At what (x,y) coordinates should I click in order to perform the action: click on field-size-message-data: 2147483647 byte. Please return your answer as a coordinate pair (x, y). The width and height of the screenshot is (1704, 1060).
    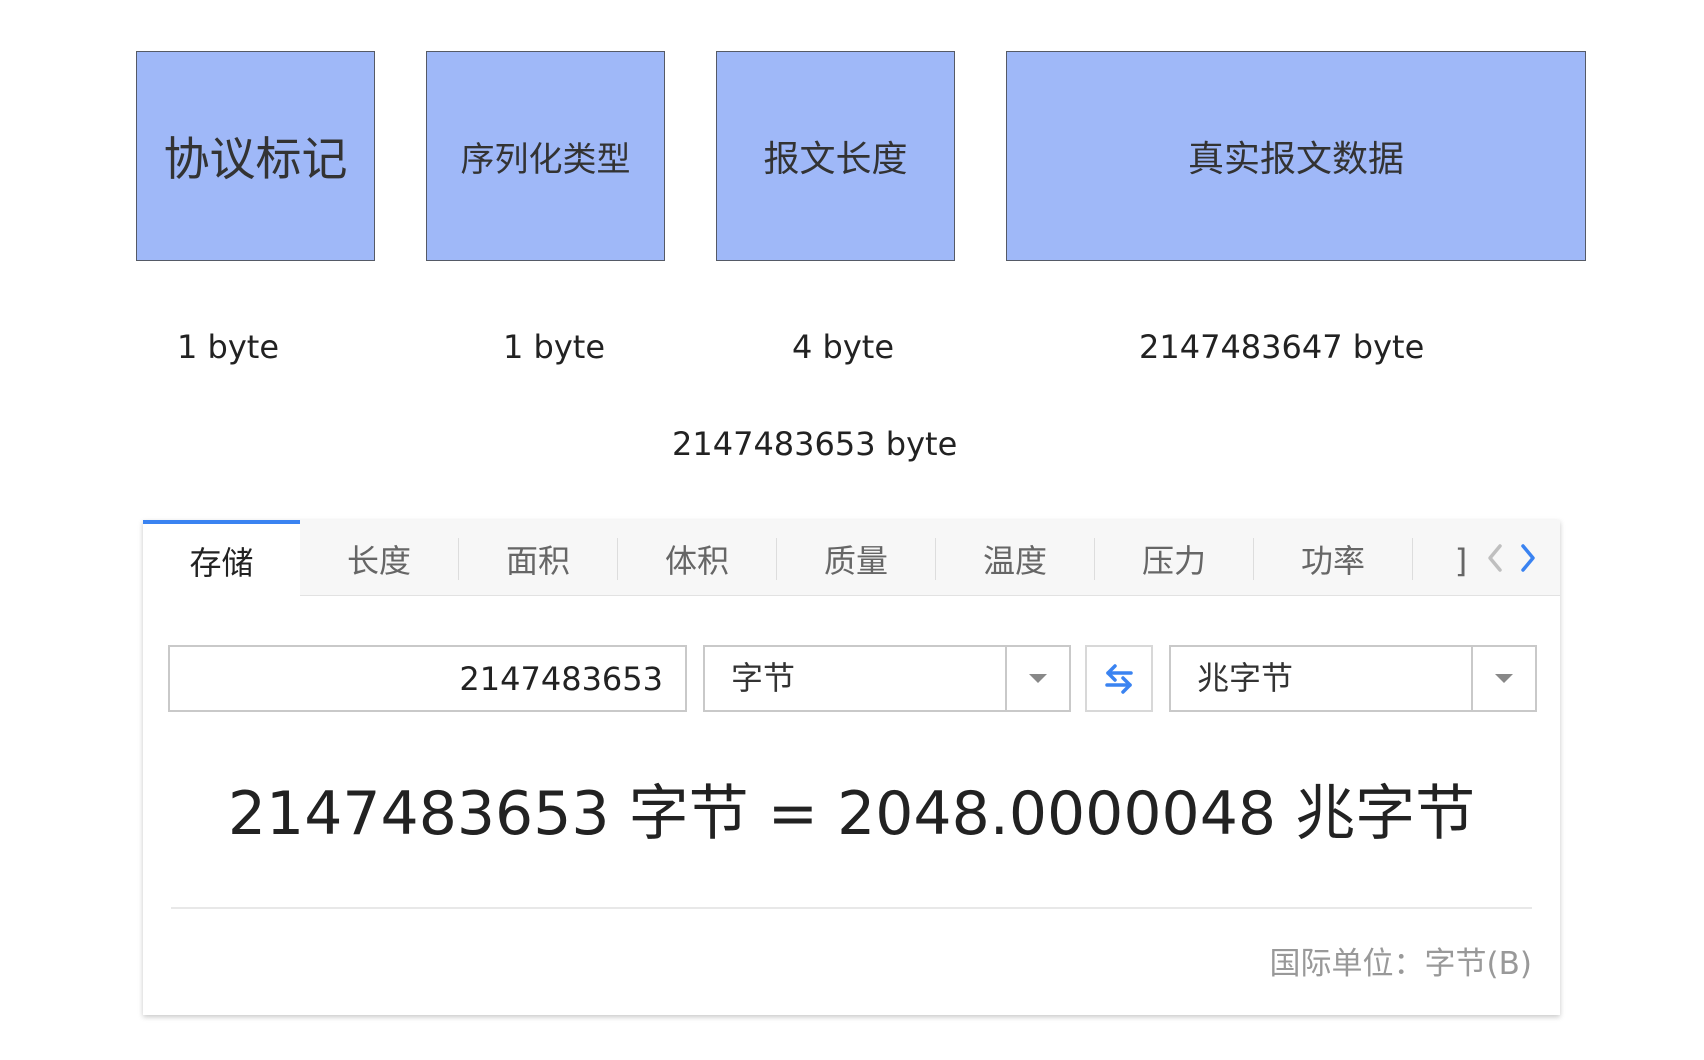
    Looking at the image, I should click on (1282, 347).